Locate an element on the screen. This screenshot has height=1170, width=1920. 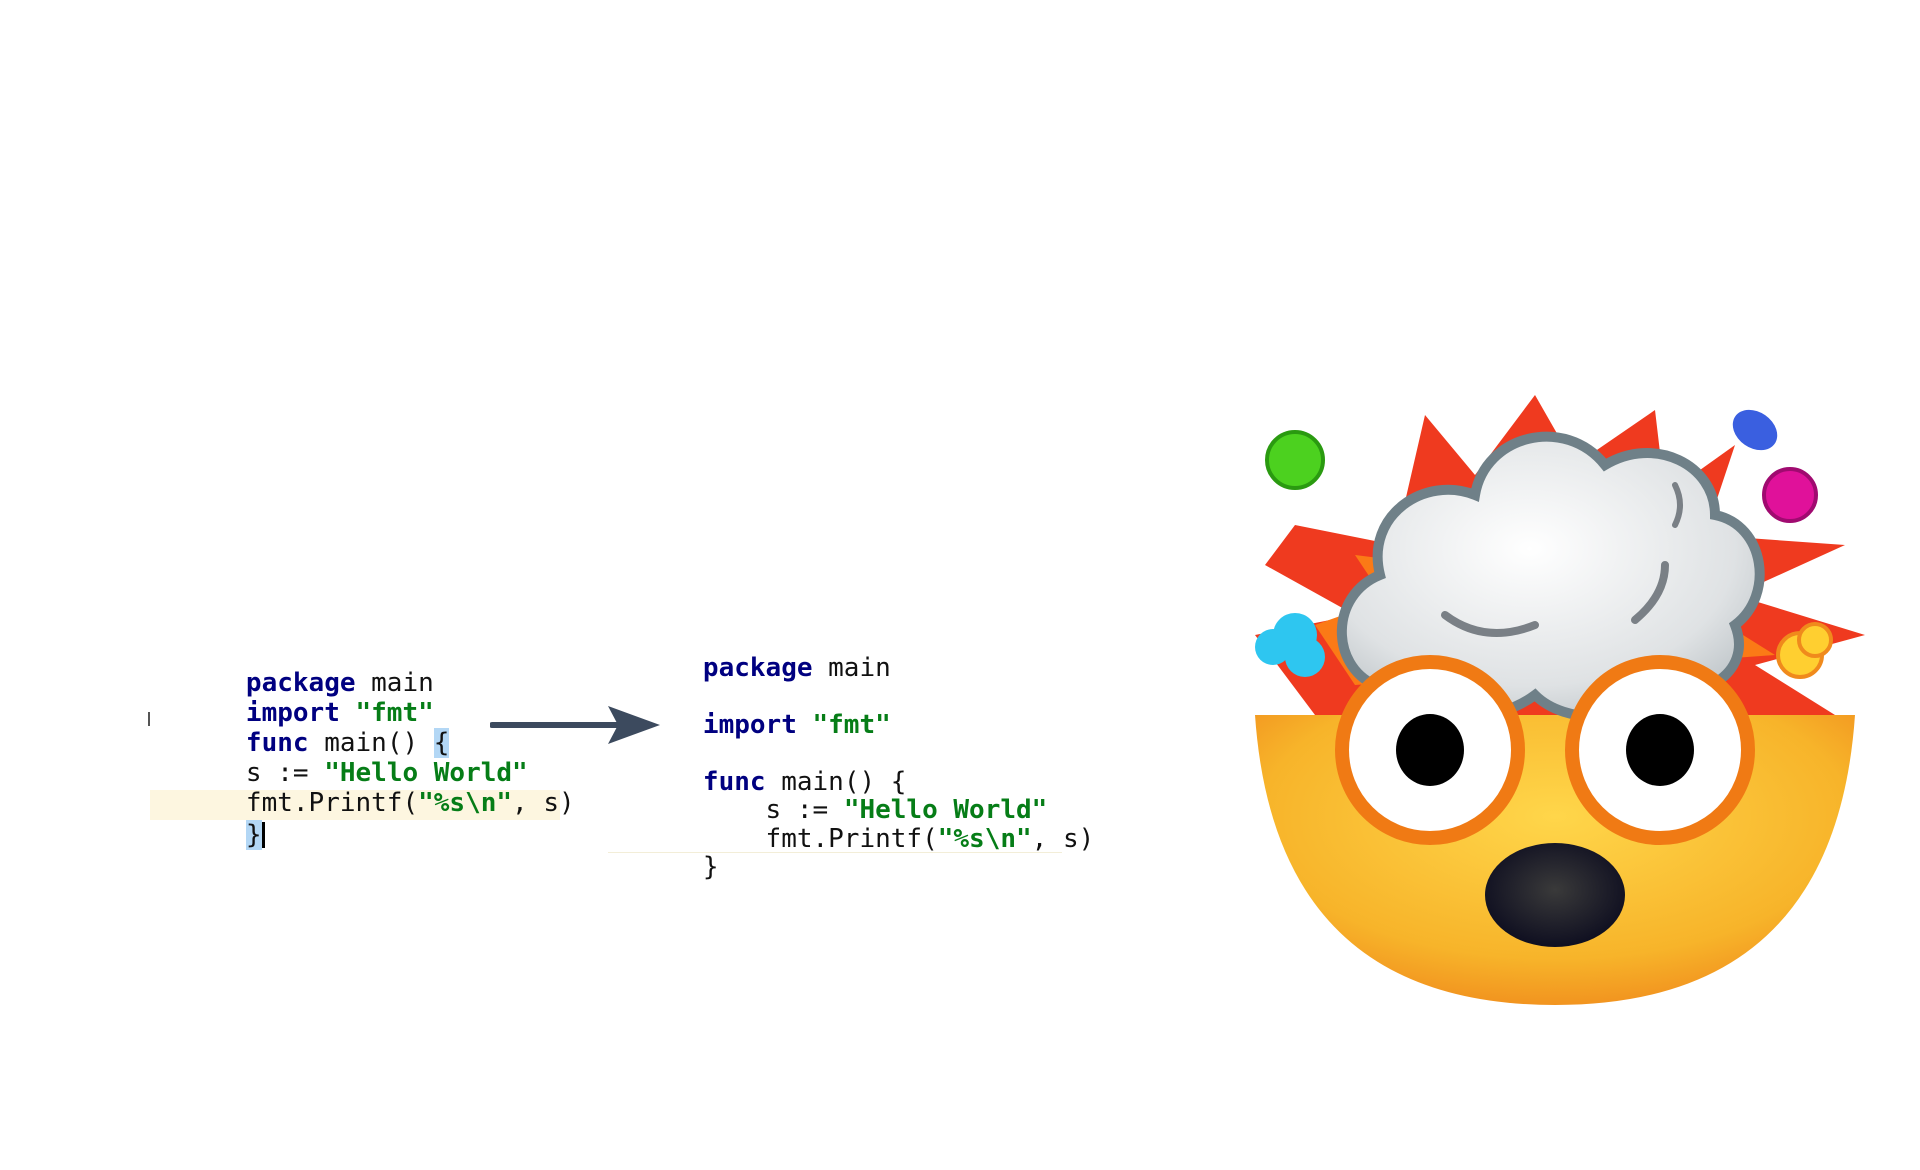
code-text: main is located at coordinates (851, 668).